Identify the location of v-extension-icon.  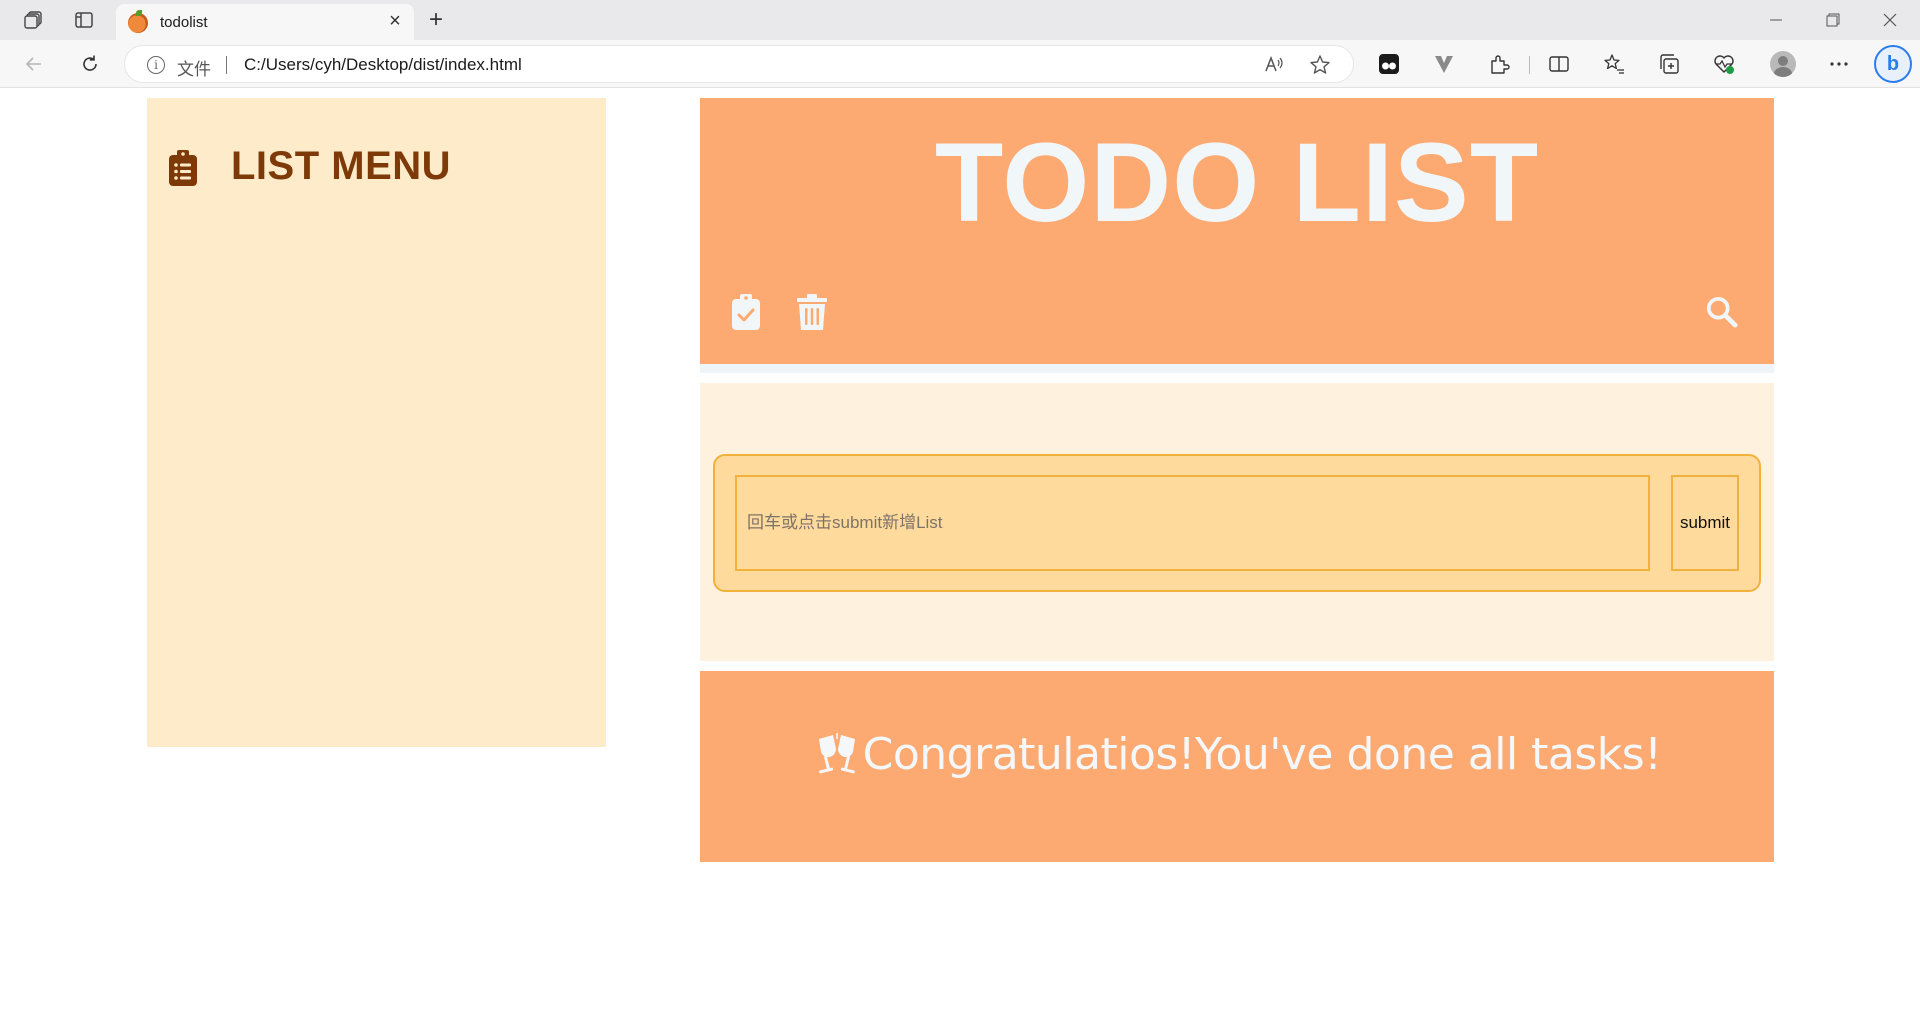
(1444, 64).